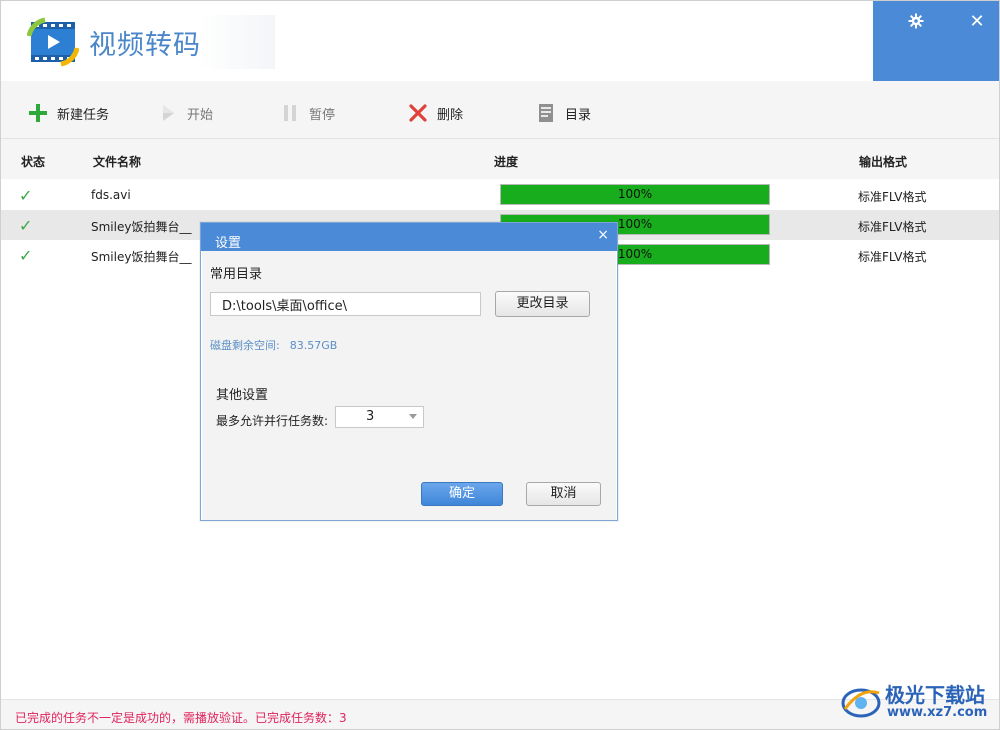  What do you see at coordinates (937, 712) in the screenshot?
I see `watermark-url: www.xz7.com` at bounding box center [937, 712].